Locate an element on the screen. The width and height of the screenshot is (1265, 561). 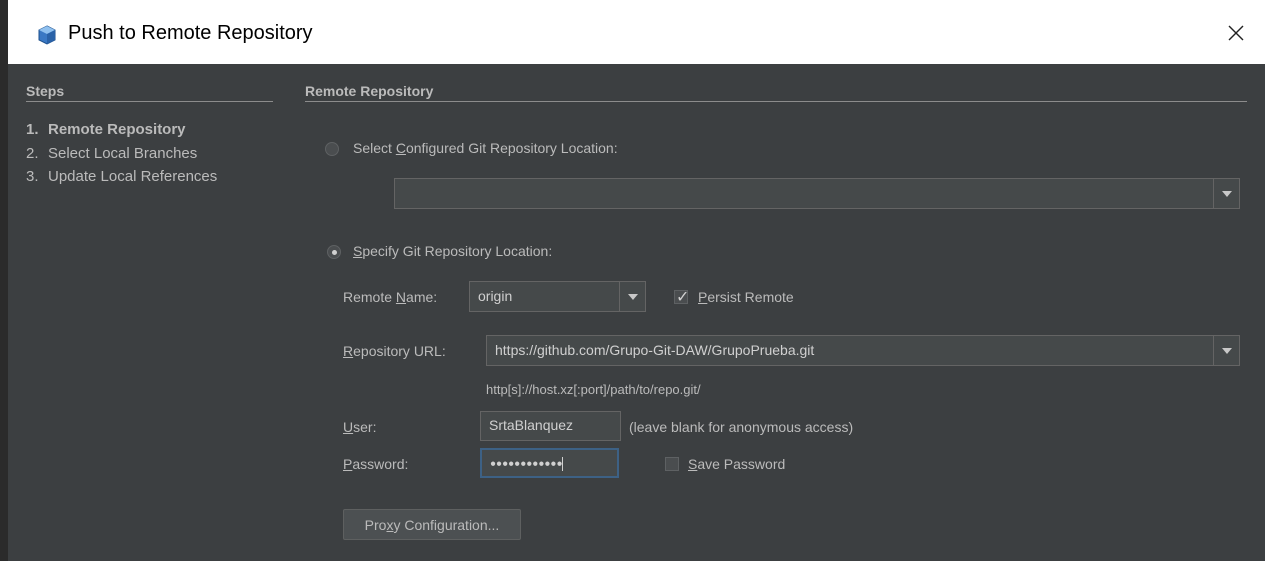
user-label: User: is located at coordinates (360, 427).